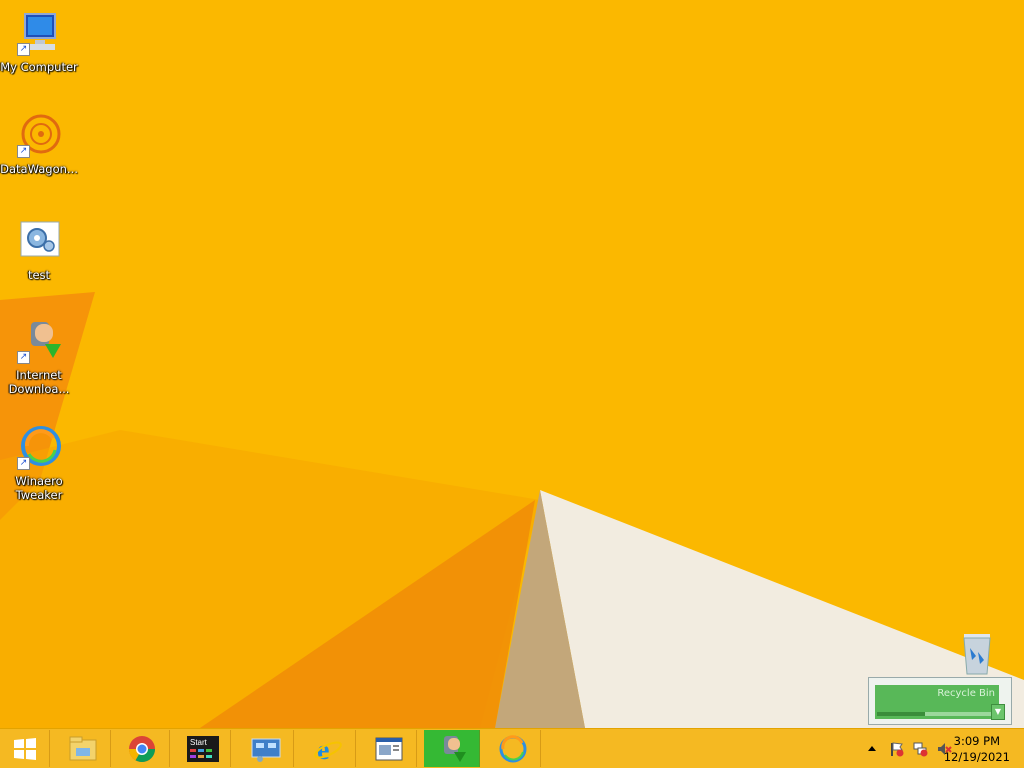 Image resolution: width=1024 pixels, height=769 pixels. Describe the element at coordinates (934, 749) in the screenshot. I see `system-tray: 3:09 PM 12/19/2021` at that location.